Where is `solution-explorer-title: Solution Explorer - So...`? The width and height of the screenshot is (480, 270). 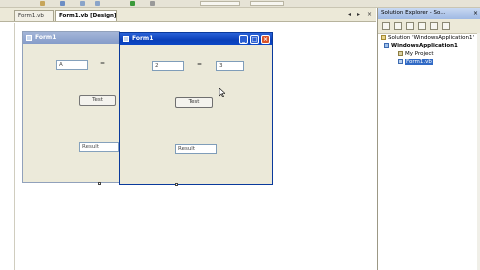 solution-explorer-title: Solution Explorer - So... is located at coordinates (413, 13).